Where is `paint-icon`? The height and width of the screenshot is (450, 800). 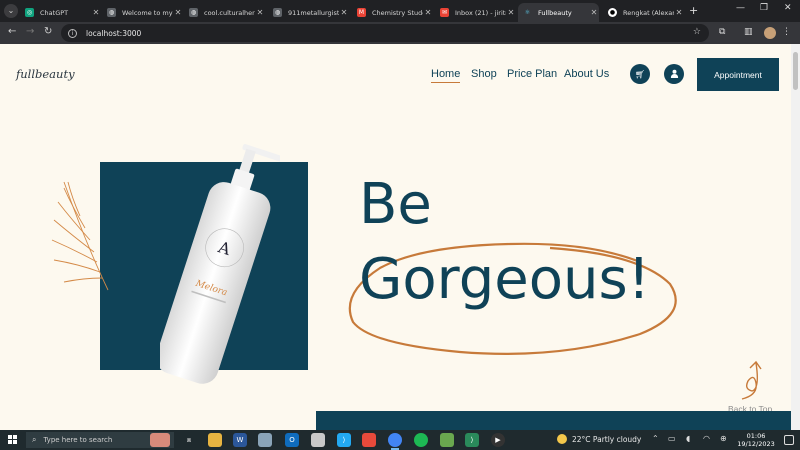
paint-icon is located at coordinates (318, 440).